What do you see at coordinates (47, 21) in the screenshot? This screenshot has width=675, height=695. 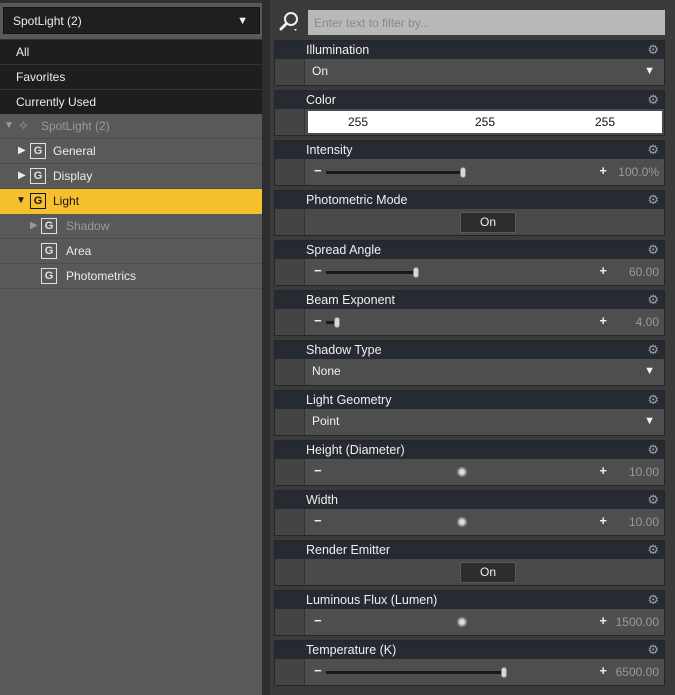 I see `node-selector-label: SpotLight (2)` at bounding box center [47, 21].